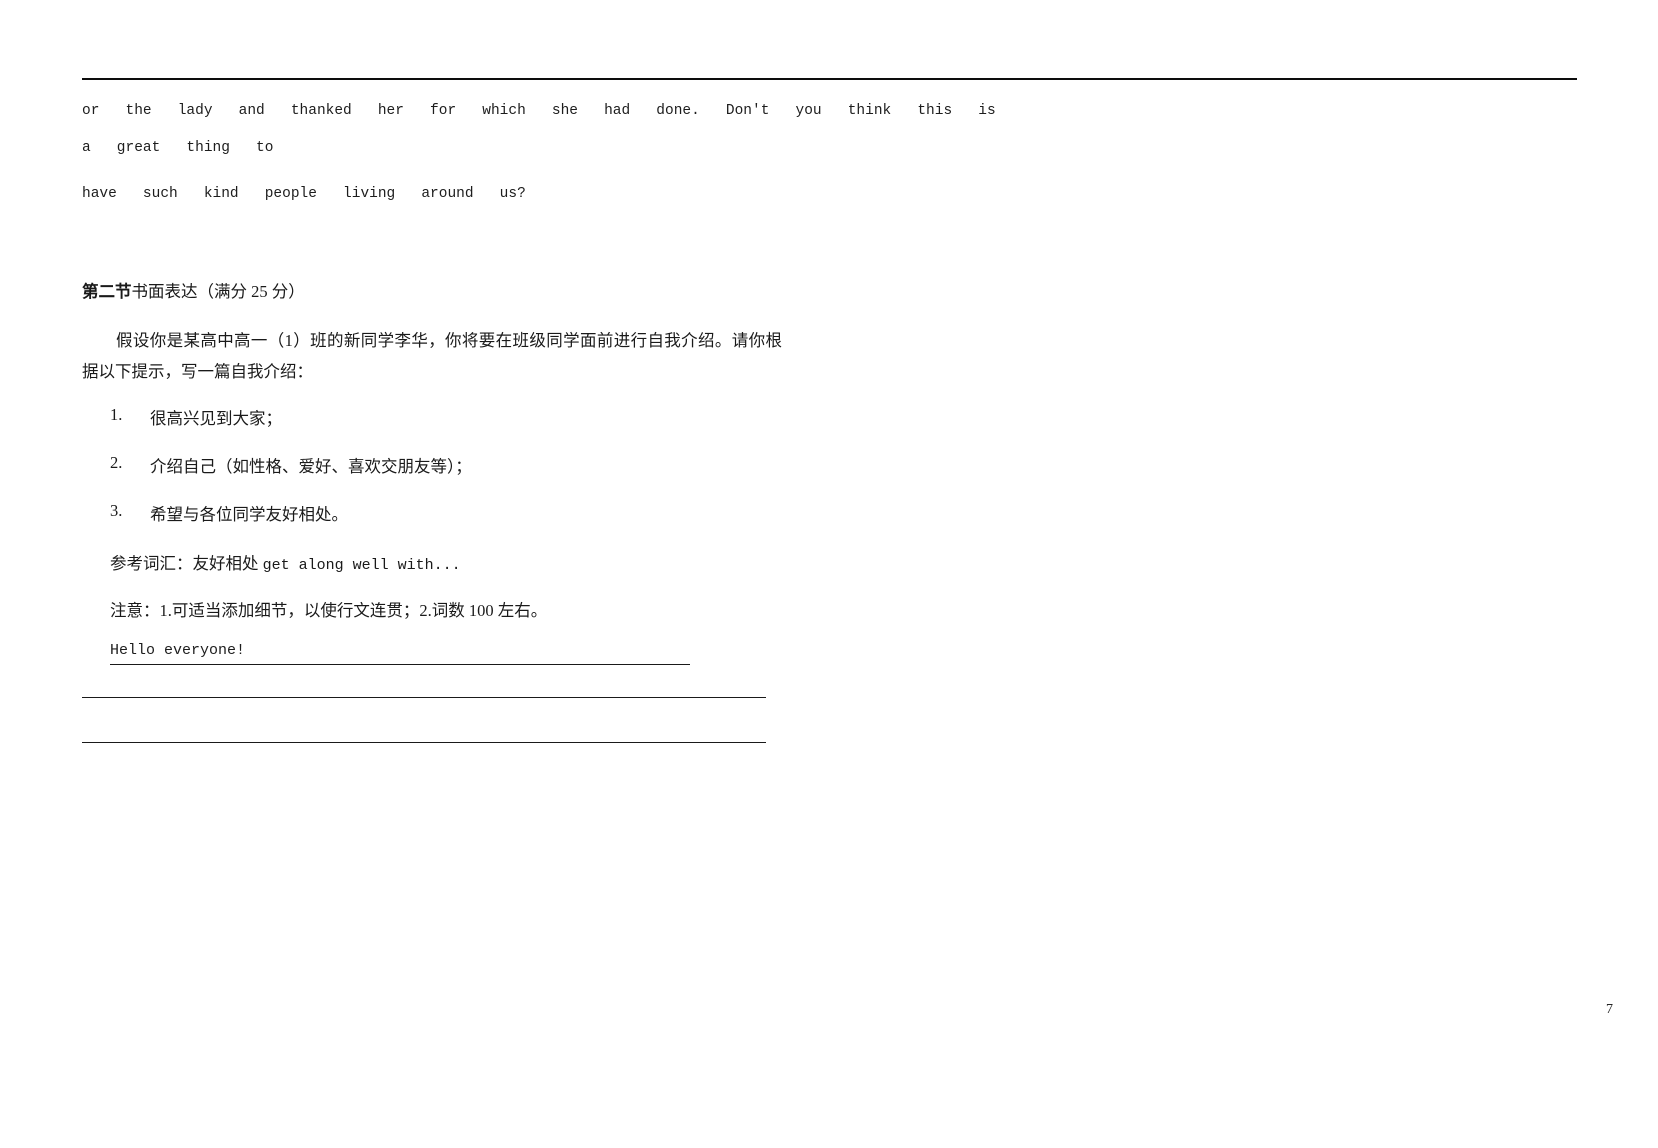 The image size is (1658, 1148). I want to click on list-item: 3. 希望与各位同学友好相处。, so click(432, 525).